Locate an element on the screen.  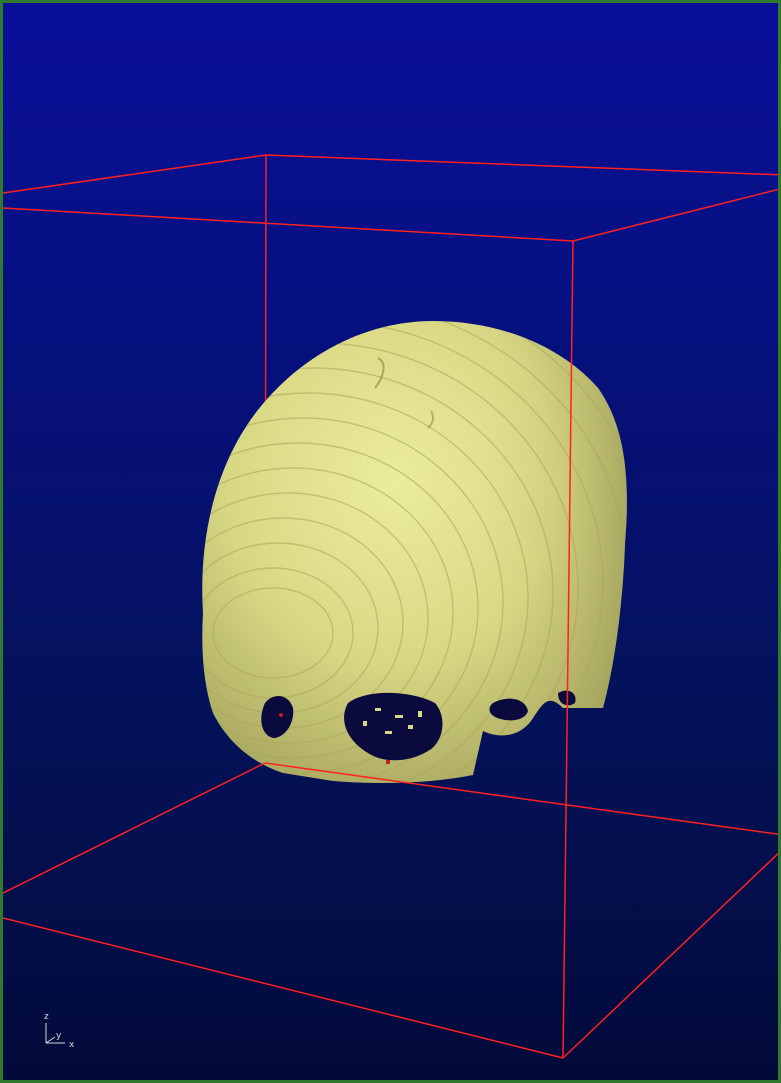
y-axis-label: y is located at coordinates (59, 1036).